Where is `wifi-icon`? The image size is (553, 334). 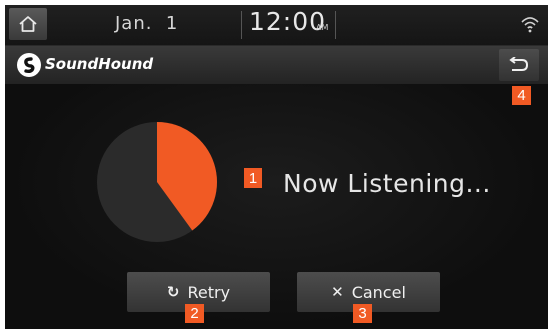
wifi-icon is located at coordinates (530, 25).